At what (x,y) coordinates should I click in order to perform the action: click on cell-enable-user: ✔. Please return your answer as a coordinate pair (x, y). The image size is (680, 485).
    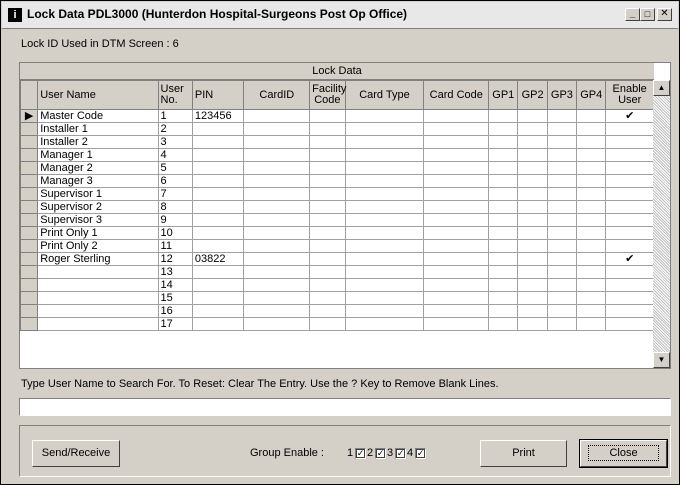
    Looking at the image, I should click on (629, 116).